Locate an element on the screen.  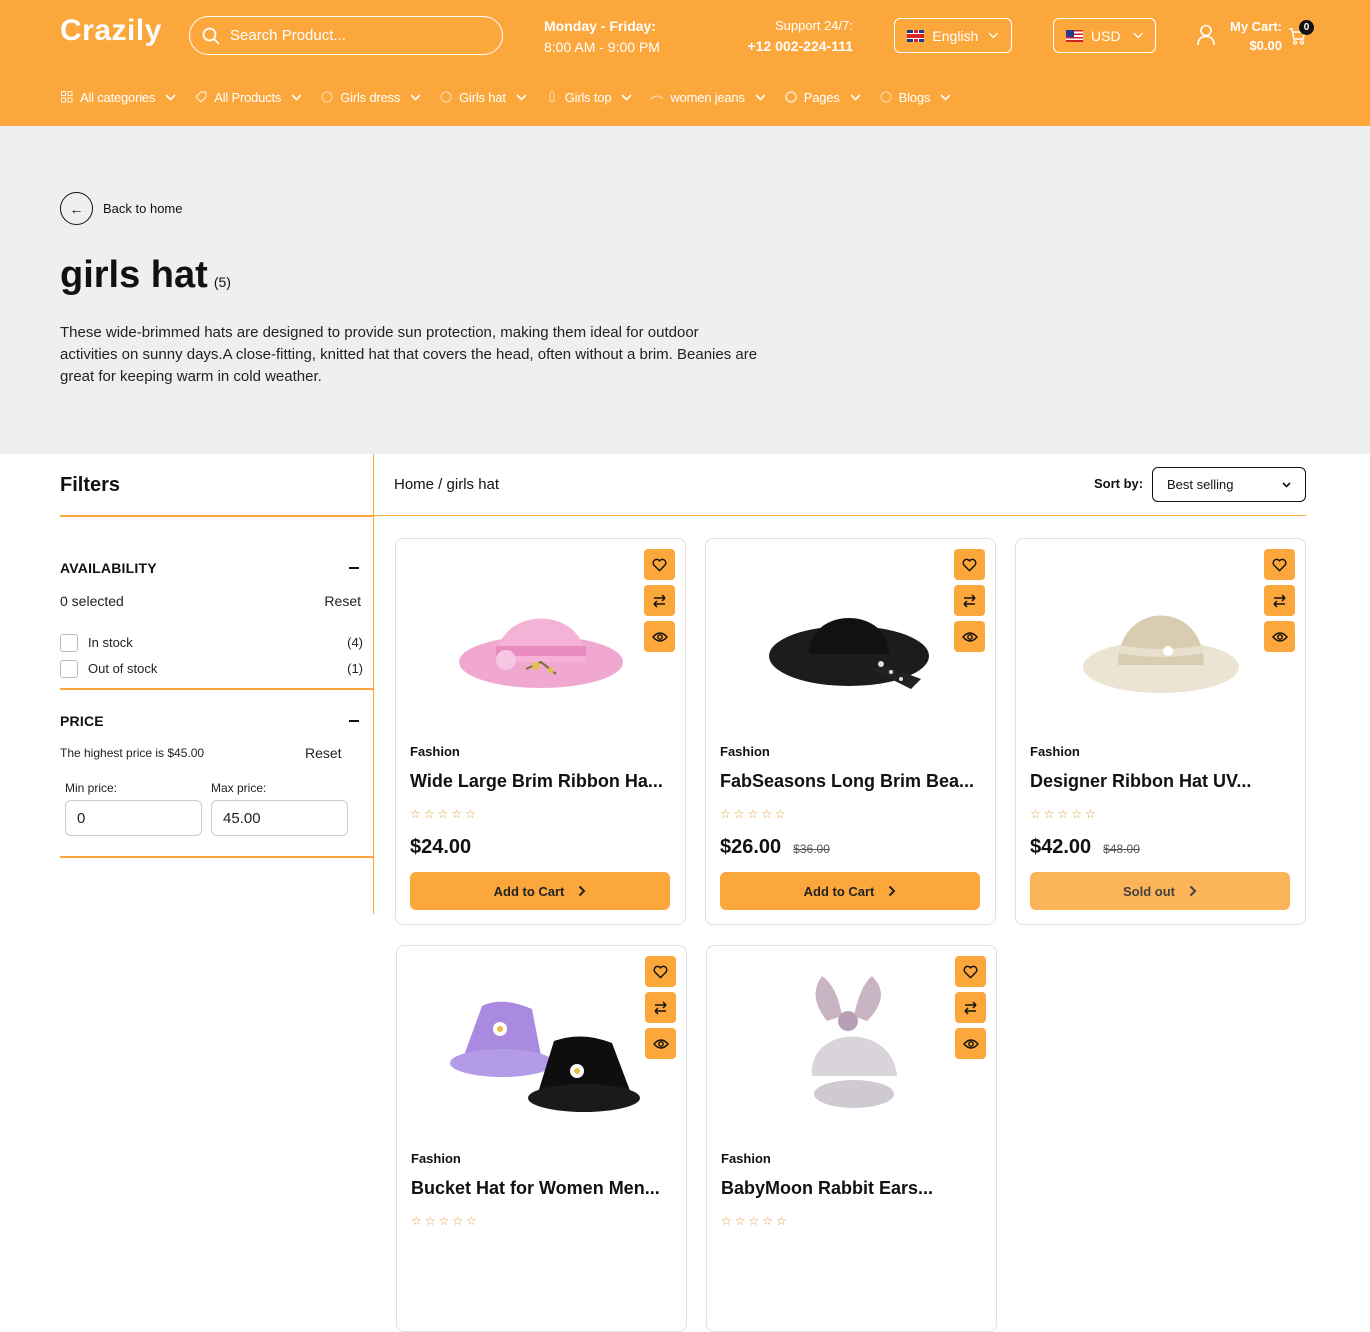
back-to-home-link: ← Back to home is located at coordinates (121, 208).